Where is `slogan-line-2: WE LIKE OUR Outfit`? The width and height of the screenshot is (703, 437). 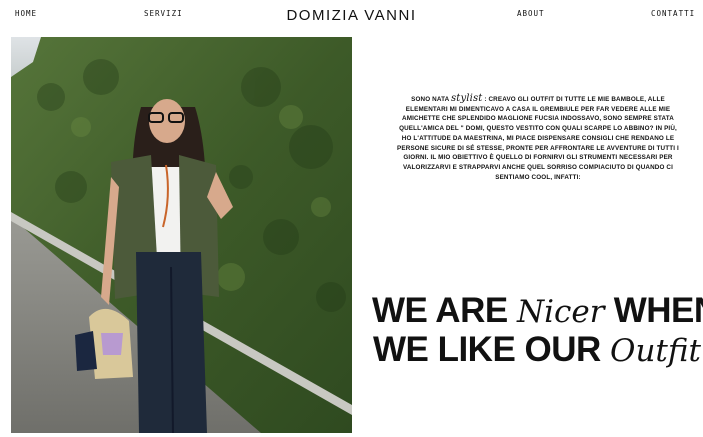 slogan-line-2: WE LIKE OUR Outfit is located at coordinates (537, 350).